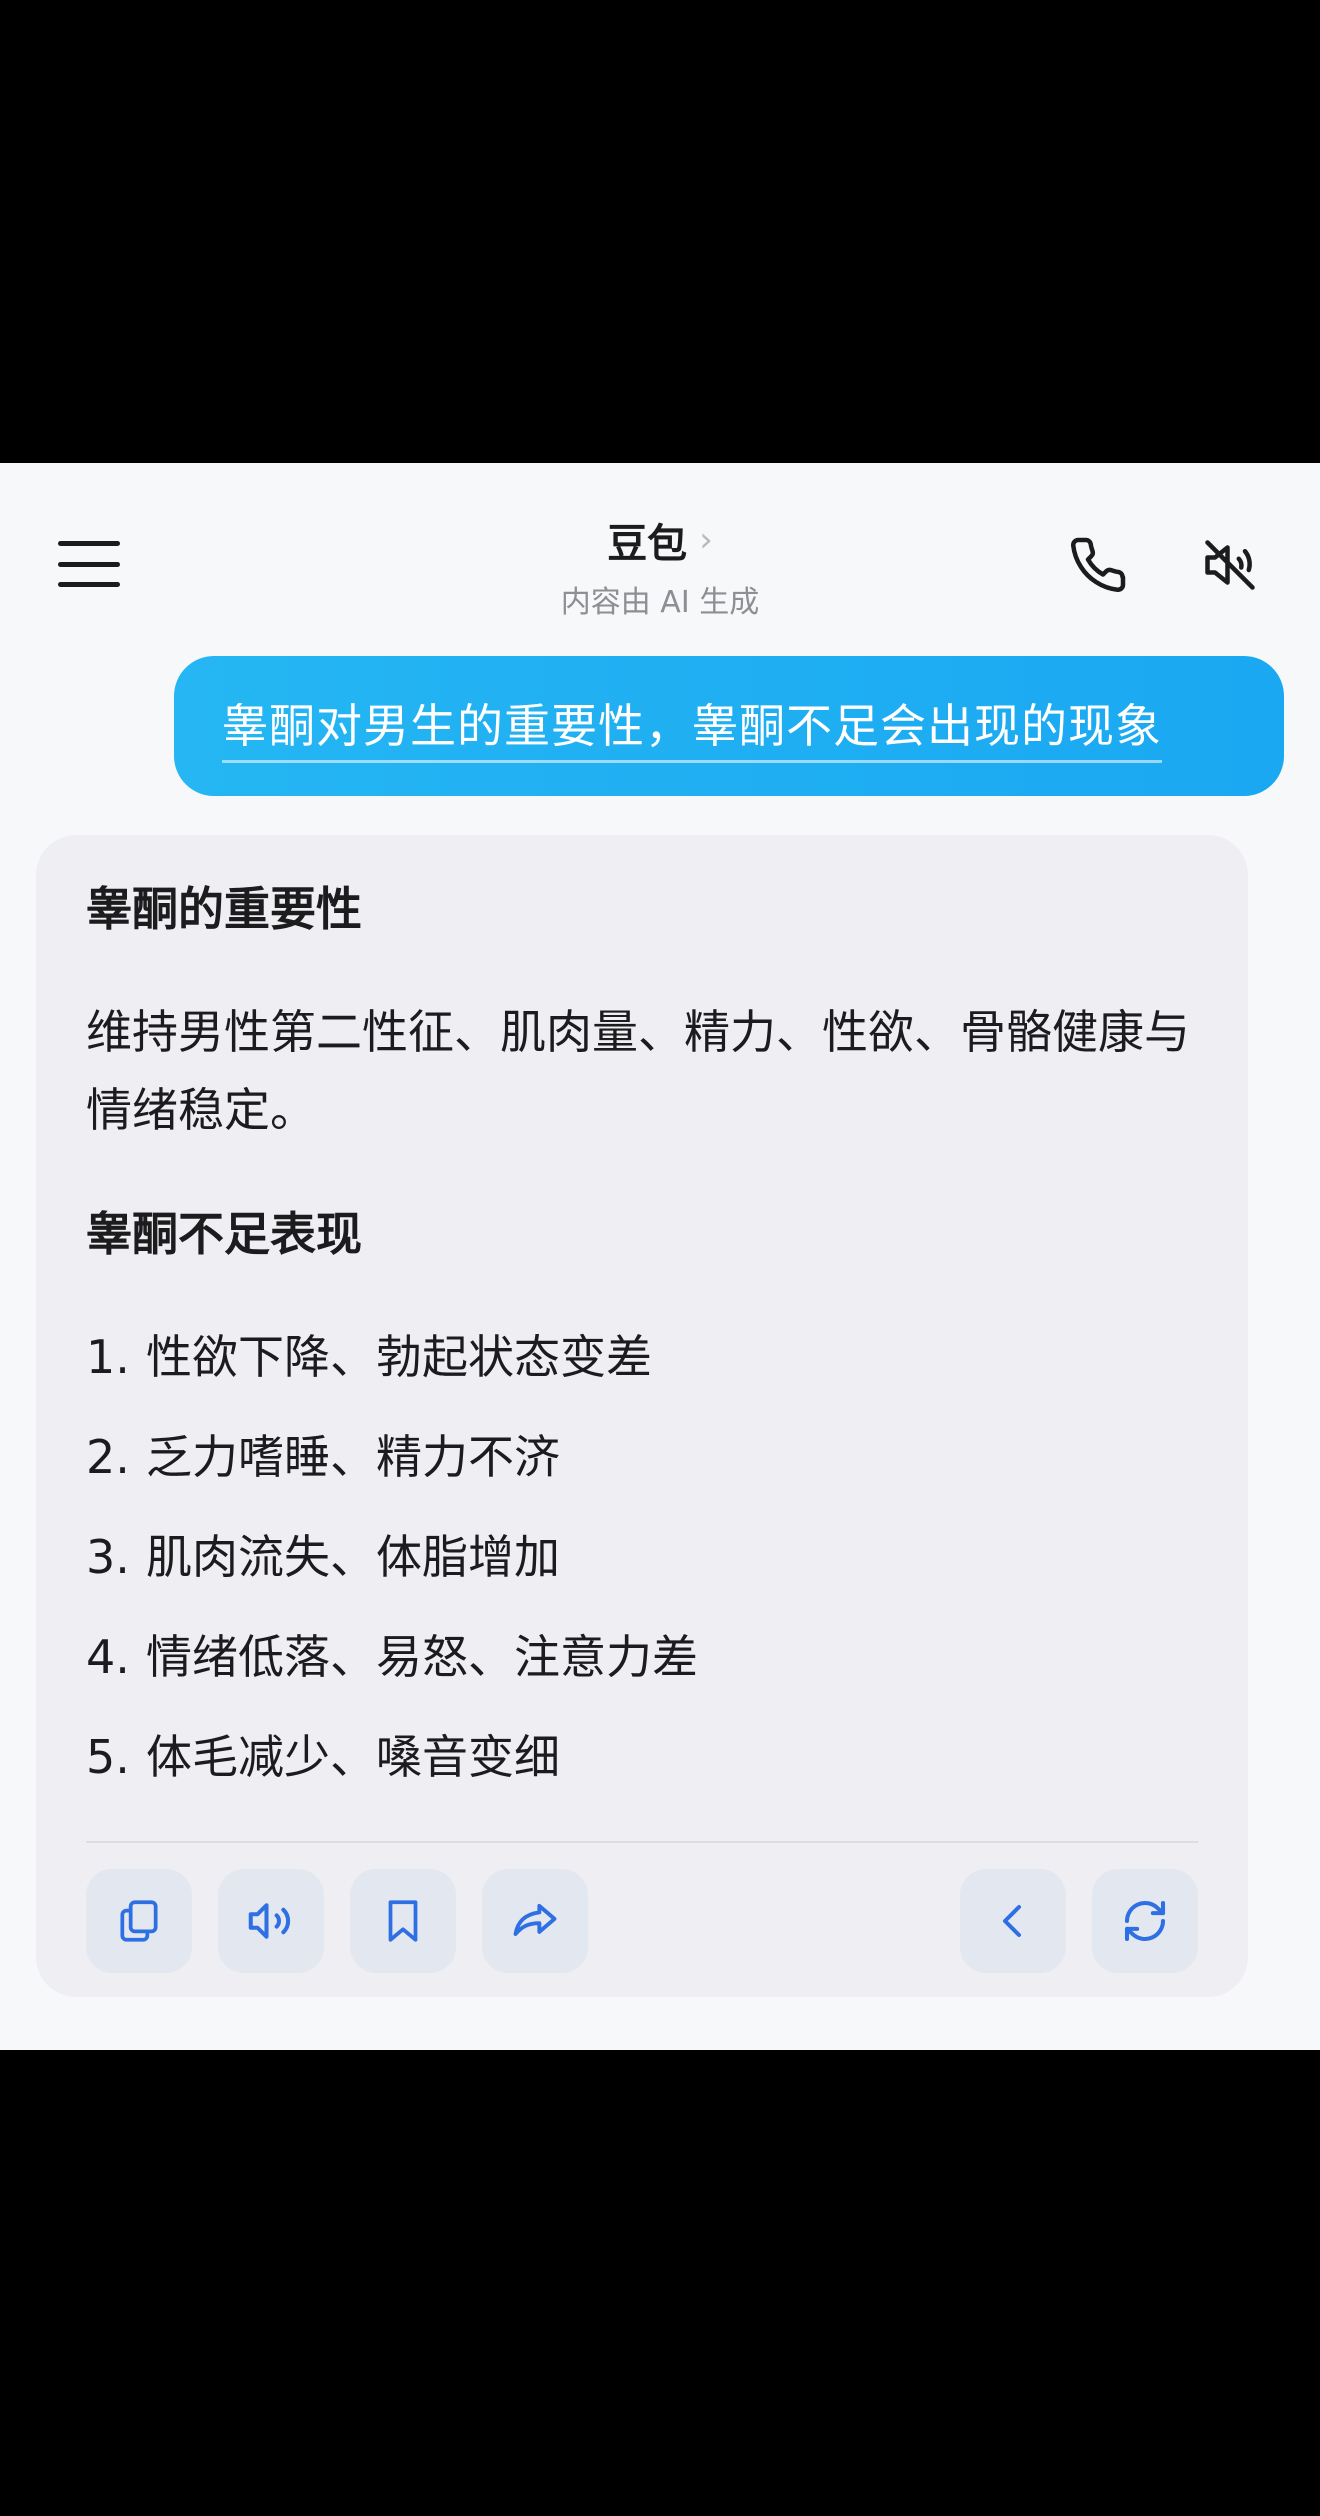 The height and width of the screenshot is (2516, 1320). What do you see at coordinates (1098, 565) in the screenshot?
I see `phone-icon` at bounding box center [1098, 565].